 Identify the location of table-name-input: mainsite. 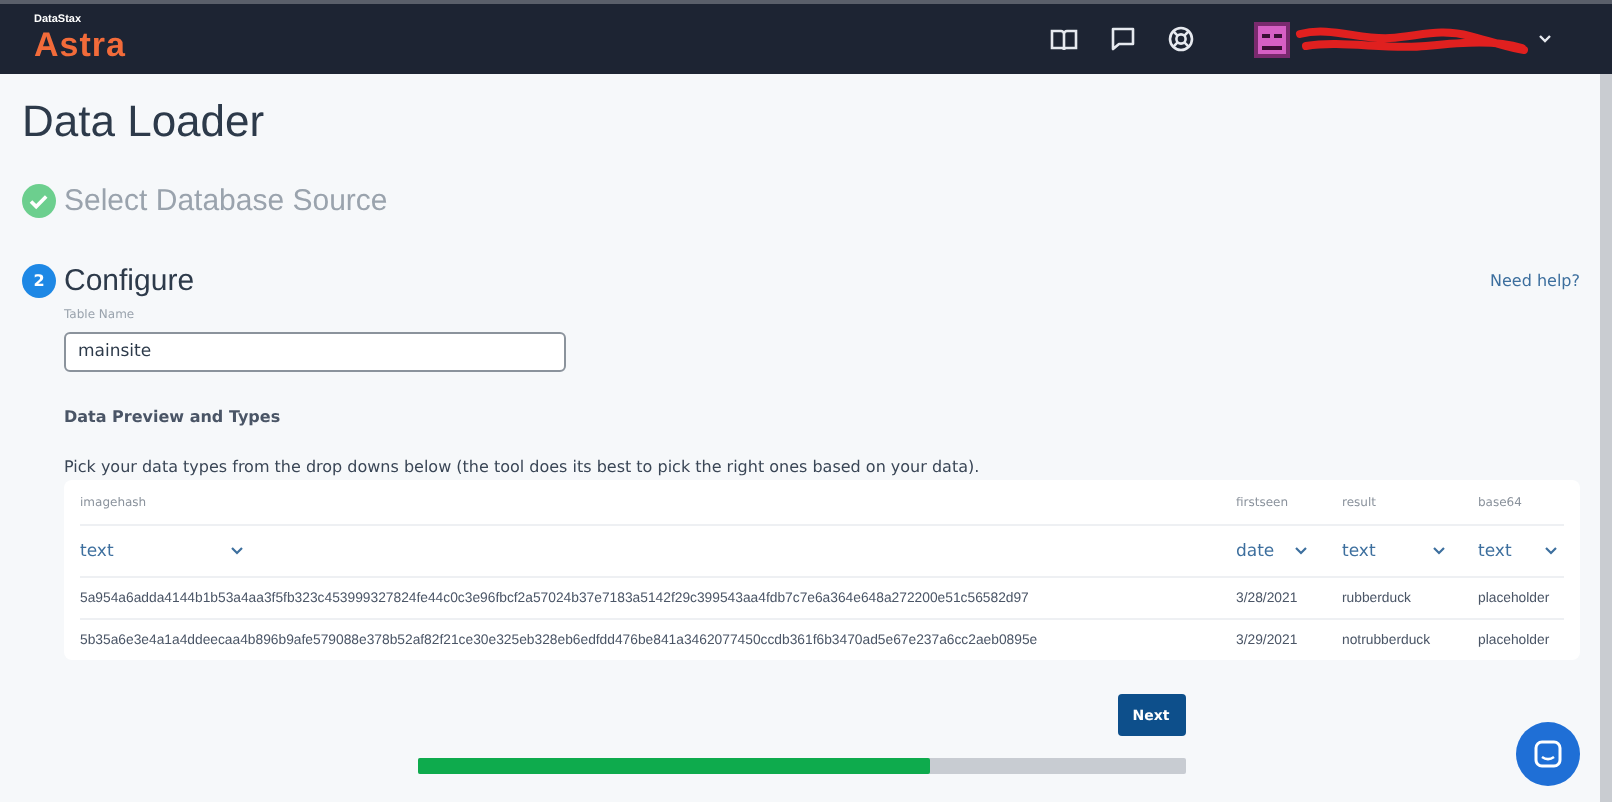
(315, 352).